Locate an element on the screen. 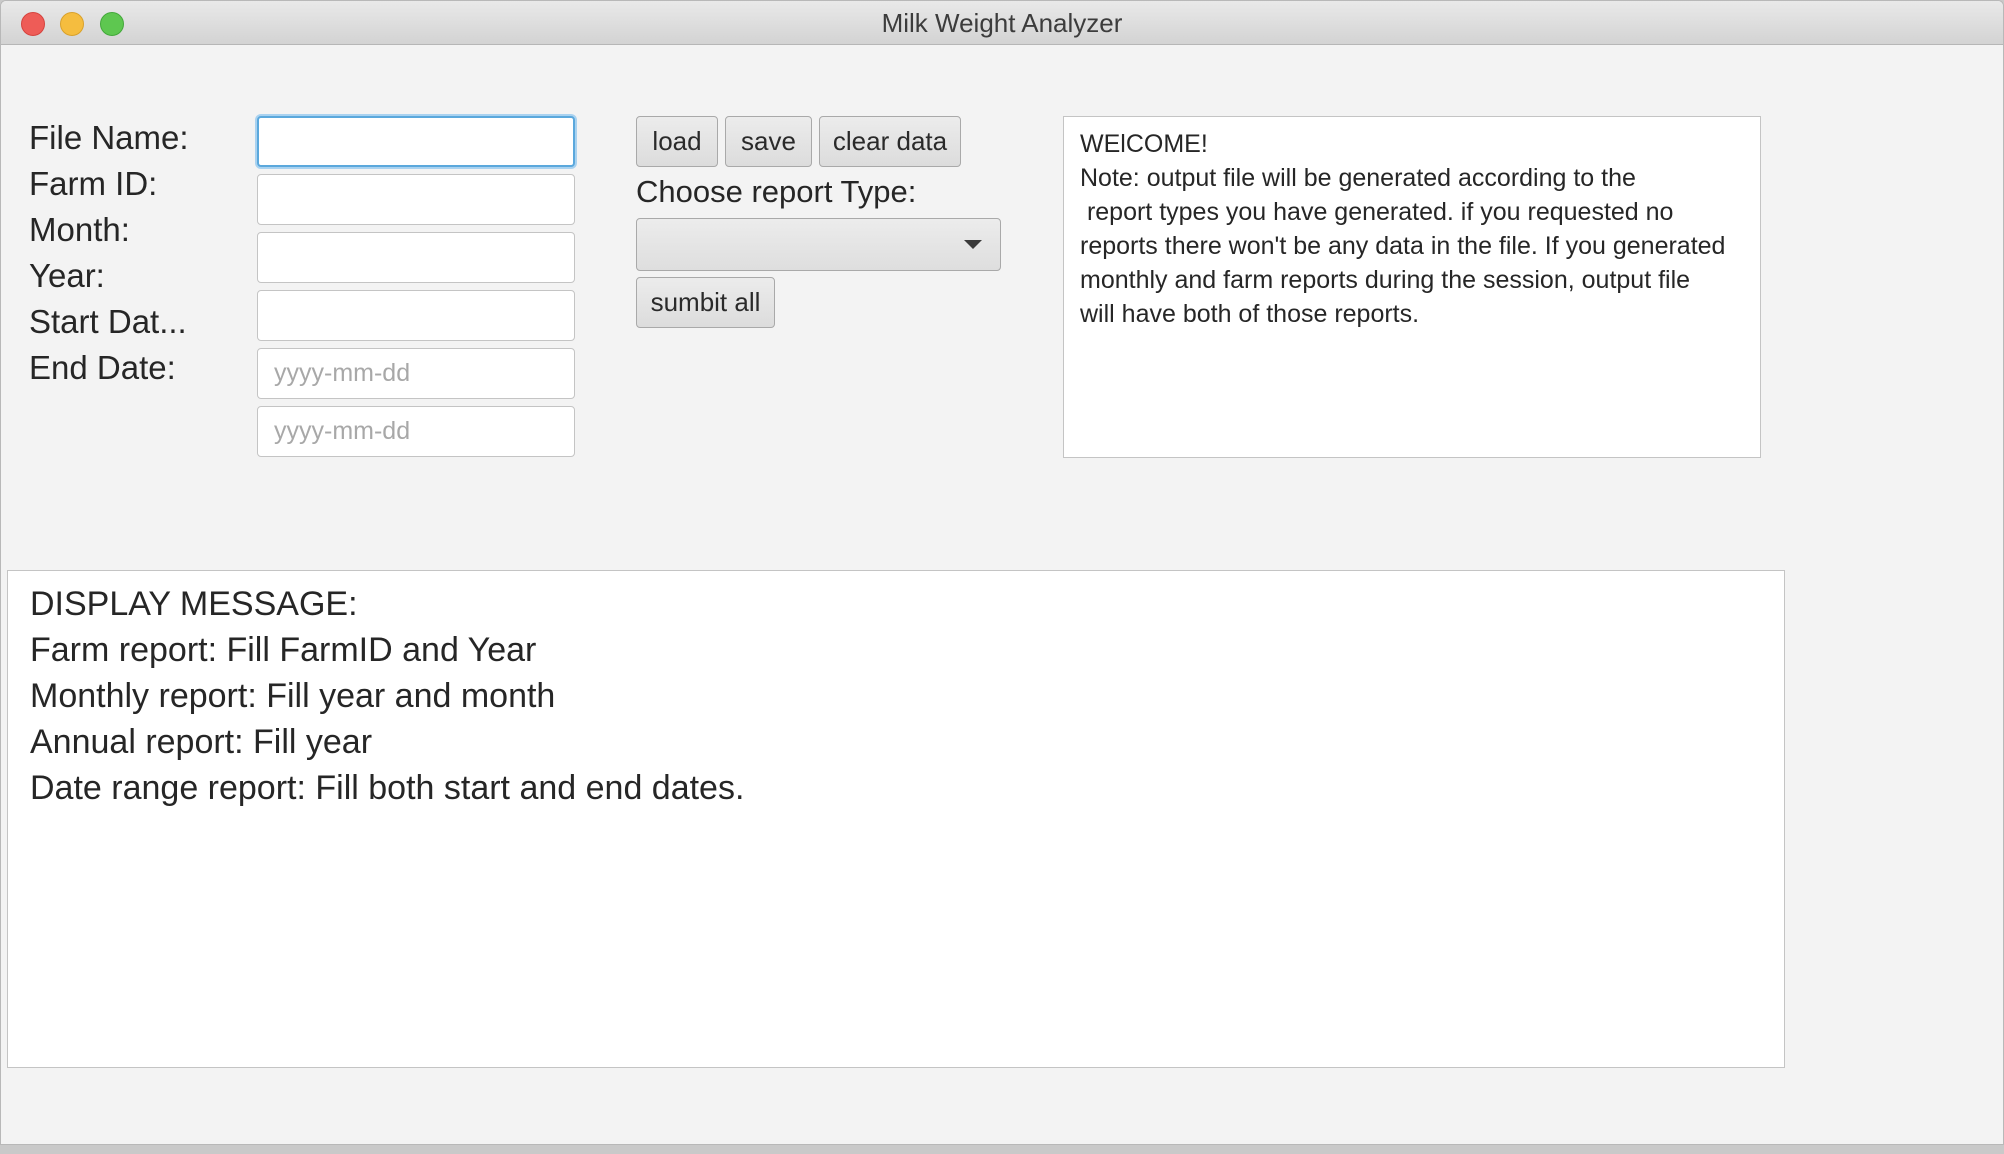 The width and height of the screenshot is (2004, 1154). farm-id-label: Farm ID: is located at coordinates (93, 183).